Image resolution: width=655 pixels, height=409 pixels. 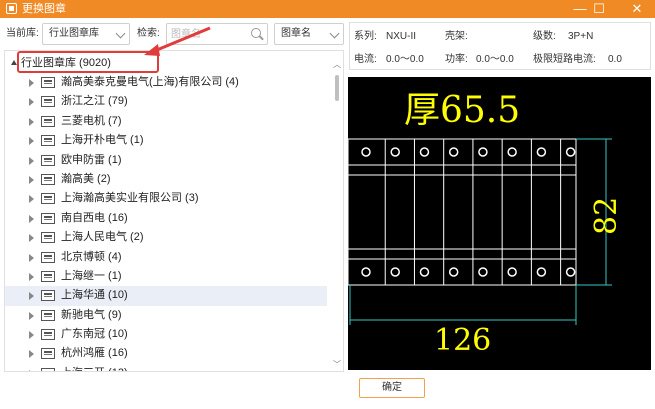 What do you see at coordinates (166, 218) in the screenshot?
I see `tree-item: 南自西电 (16)` at bounding box center [166, 218].